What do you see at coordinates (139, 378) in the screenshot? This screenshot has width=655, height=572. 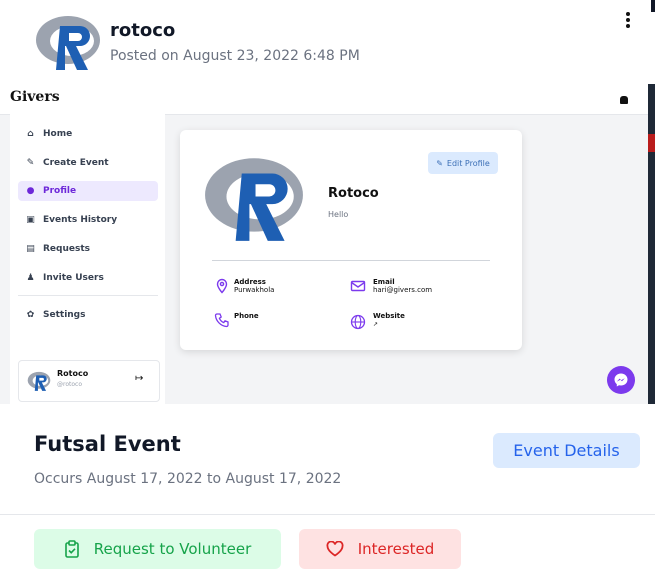 I see `logout-icon: ↦` at bounding box center [139, 378].